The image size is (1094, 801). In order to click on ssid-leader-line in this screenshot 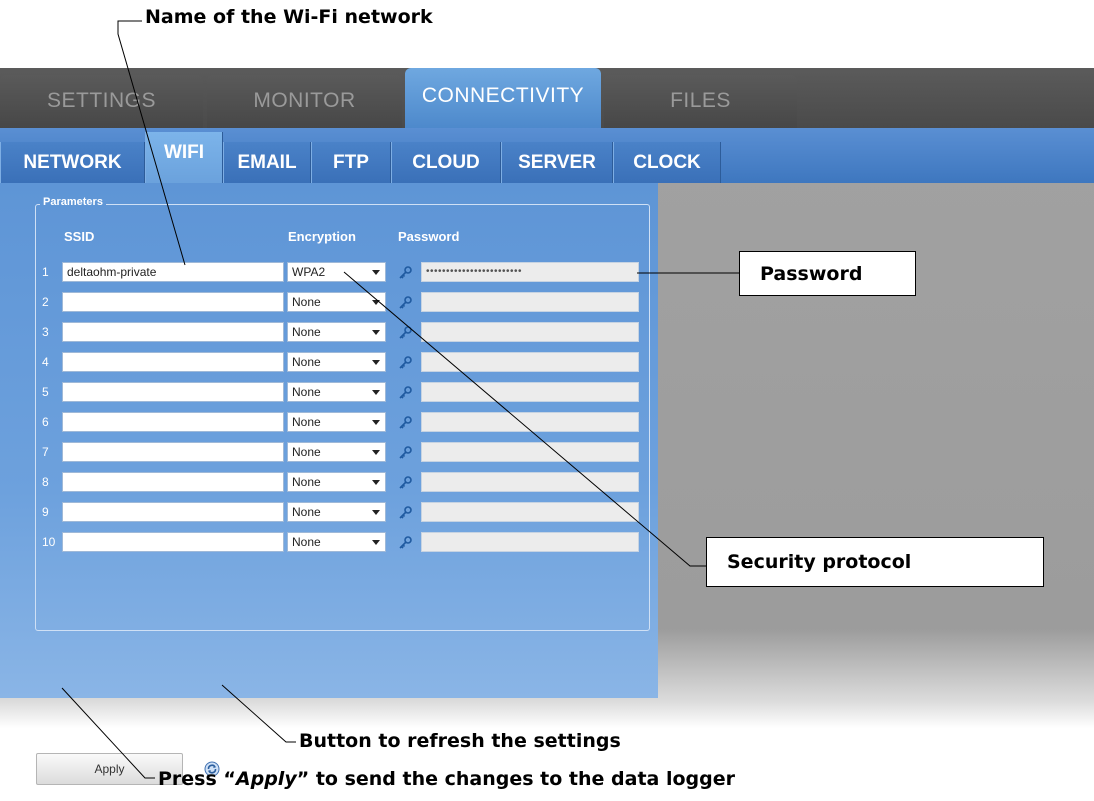, I will do `click(151, 143)`.